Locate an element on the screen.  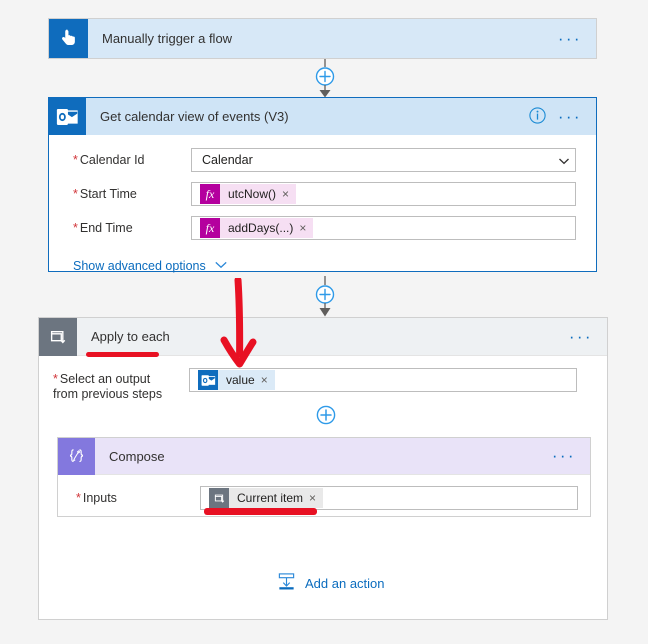
token-label: value is located at coordinates (240, 380).